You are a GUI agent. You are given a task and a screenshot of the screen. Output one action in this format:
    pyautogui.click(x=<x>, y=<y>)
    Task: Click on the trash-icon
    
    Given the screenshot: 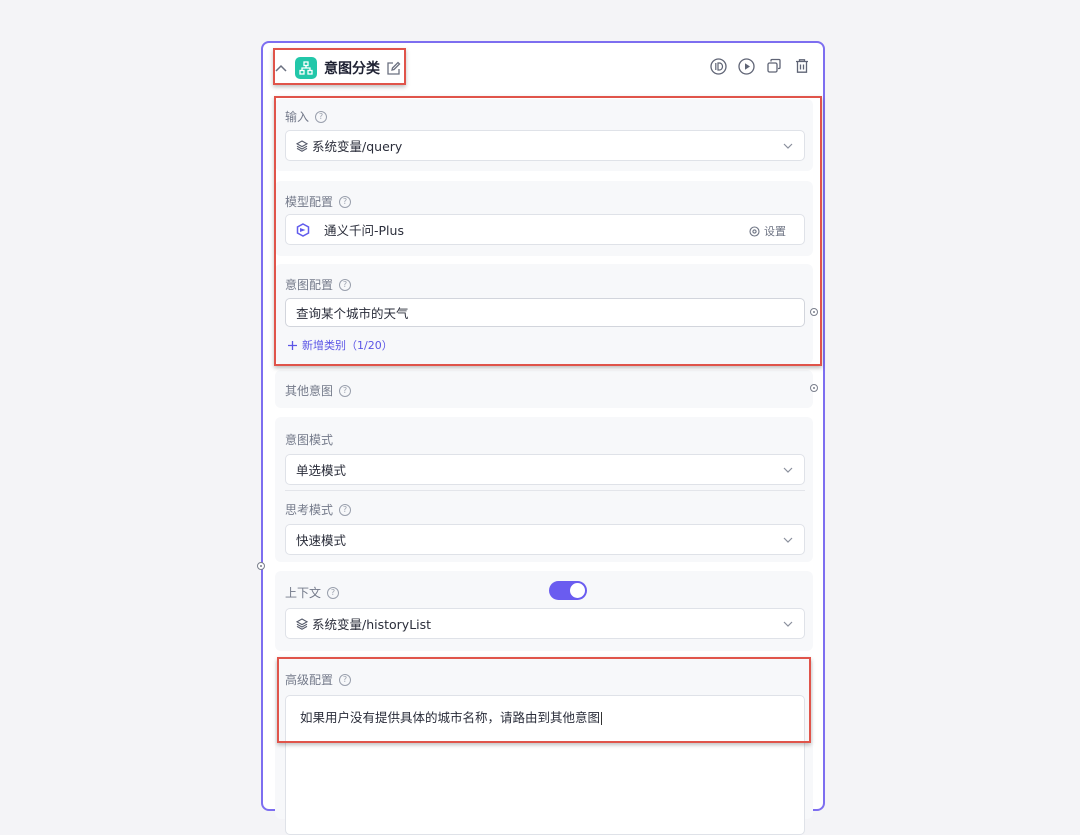 What is the action you would take?
    pyautogui.click(x=802, y=66)
    